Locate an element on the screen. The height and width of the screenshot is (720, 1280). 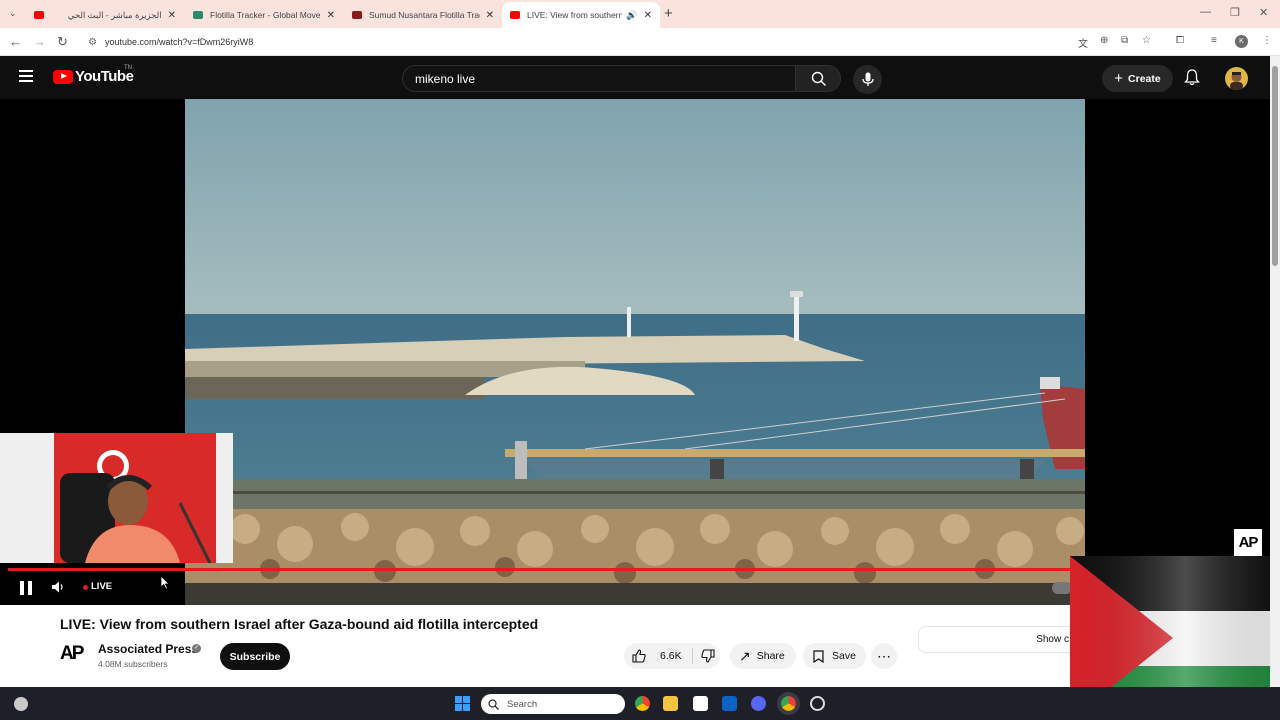
verified-check-icon: ✓ is located at coordinates (196, 648).